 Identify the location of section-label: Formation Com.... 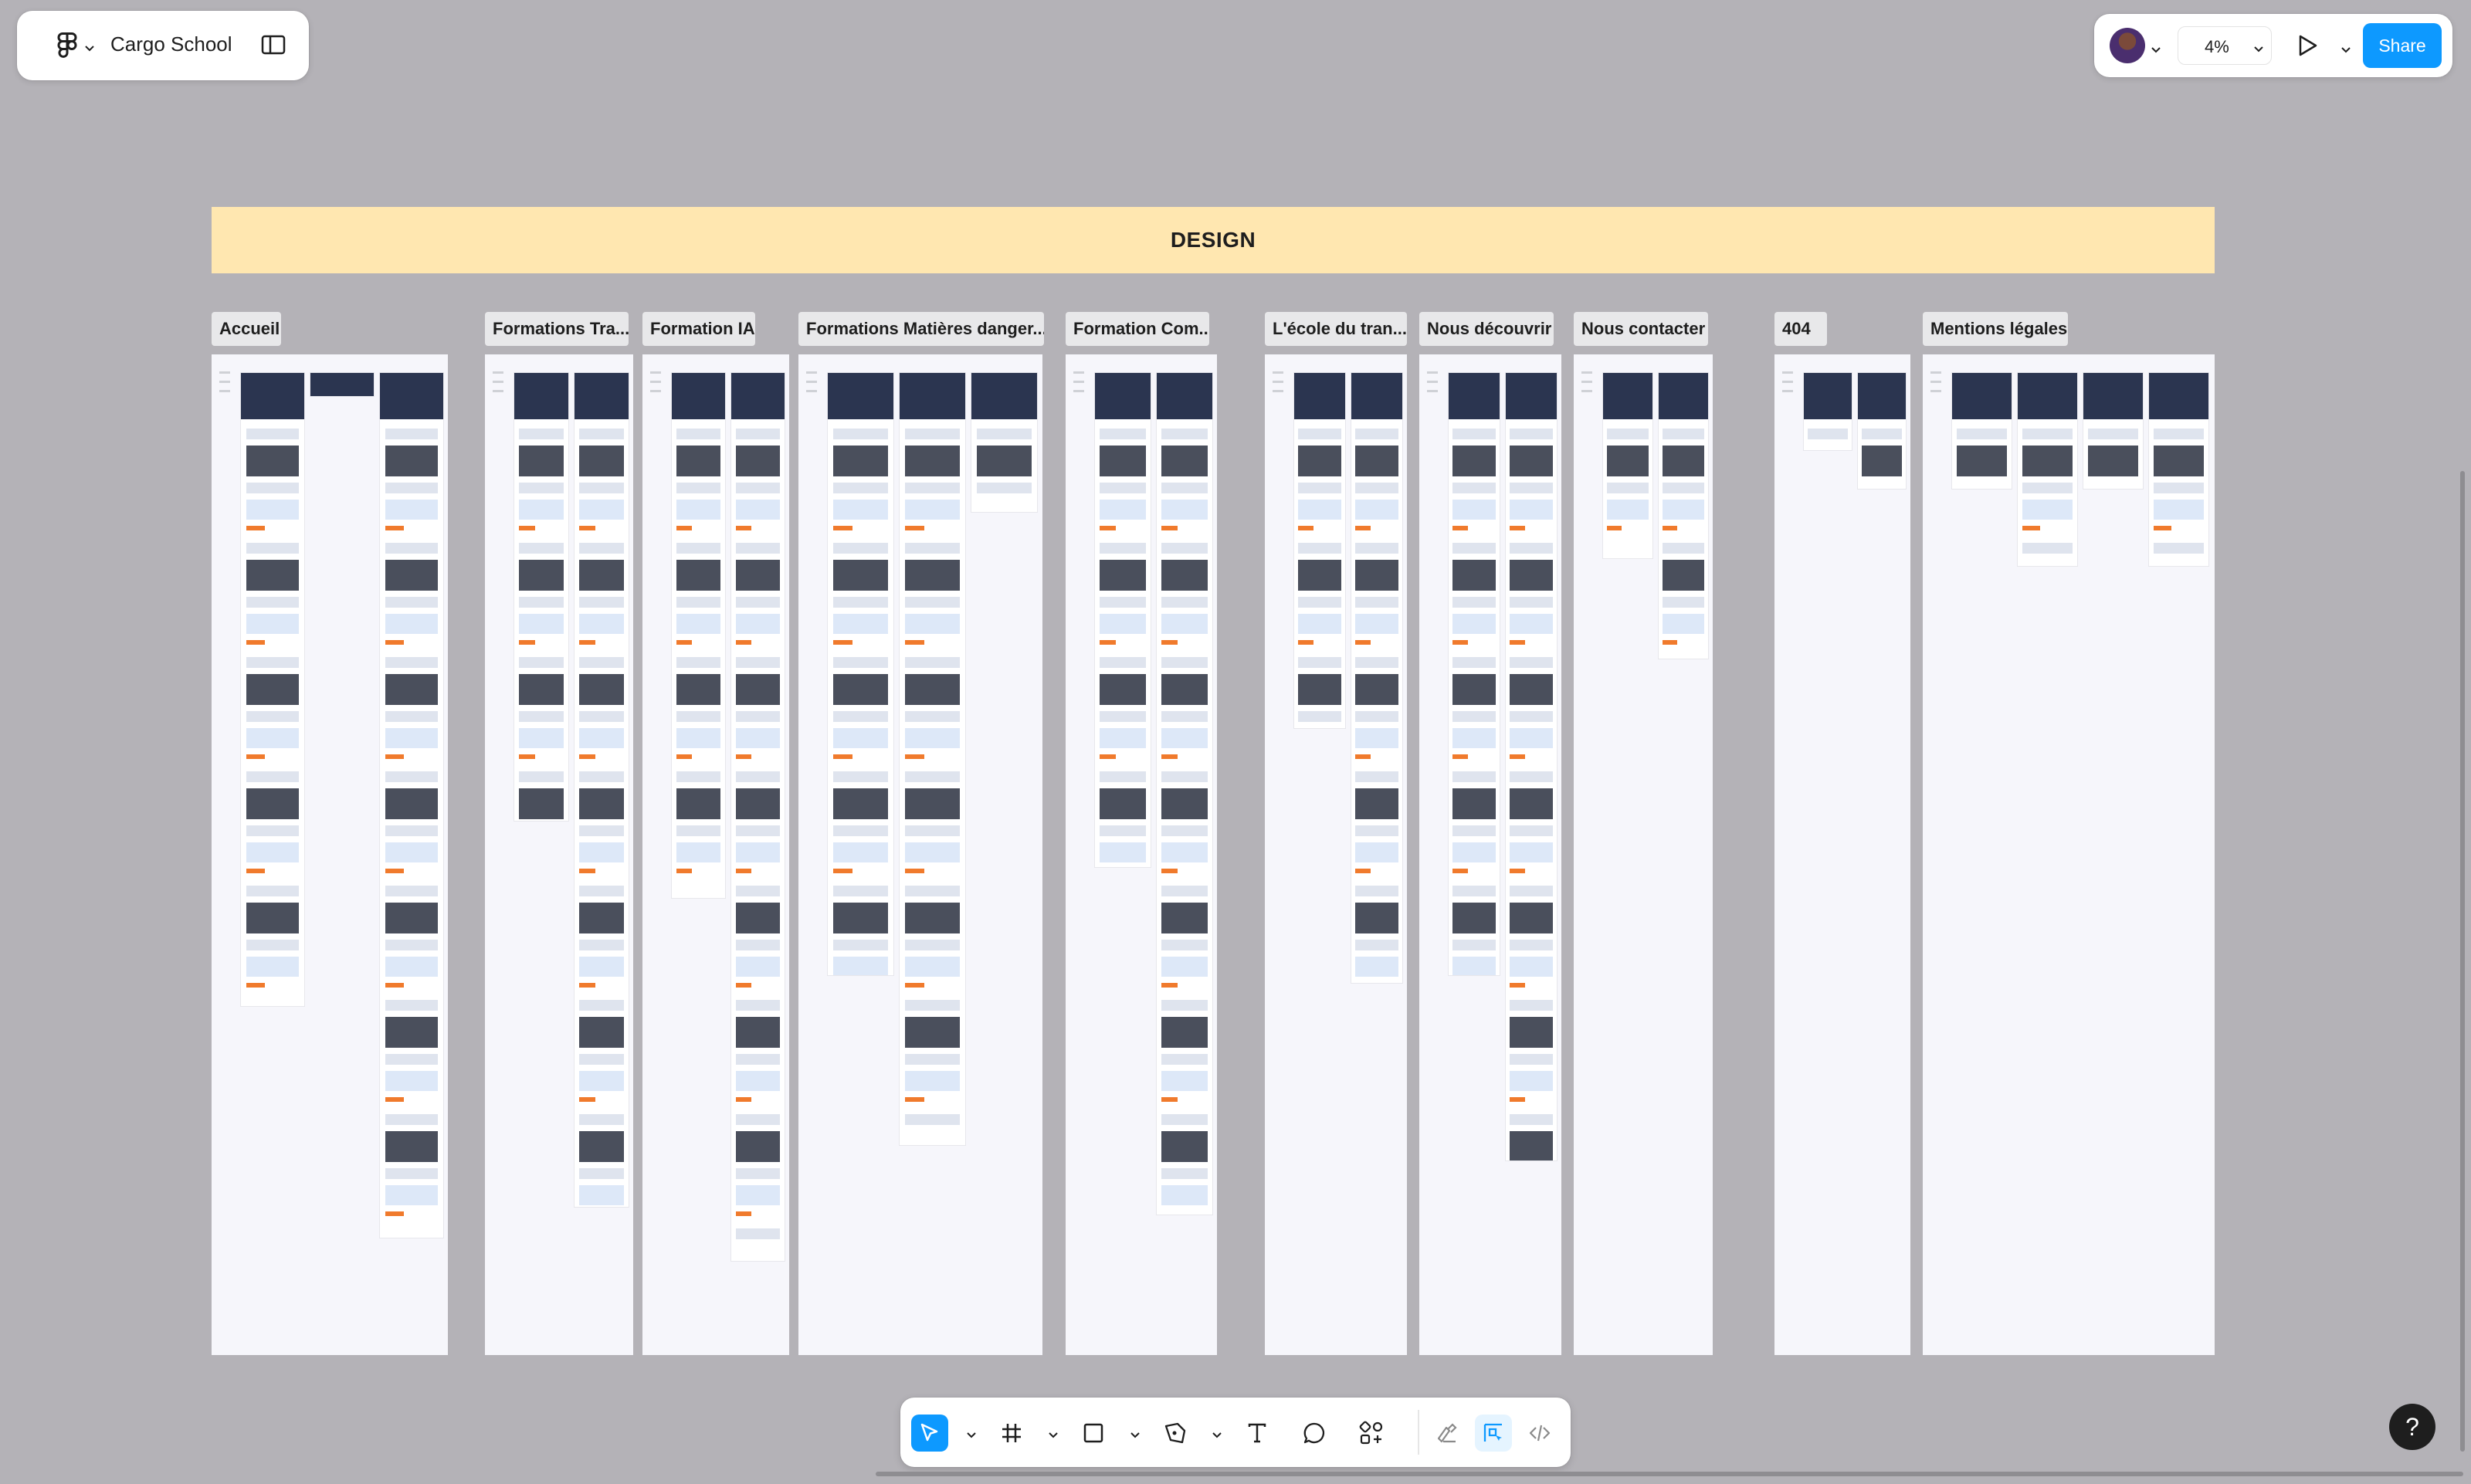
(1137, 329).